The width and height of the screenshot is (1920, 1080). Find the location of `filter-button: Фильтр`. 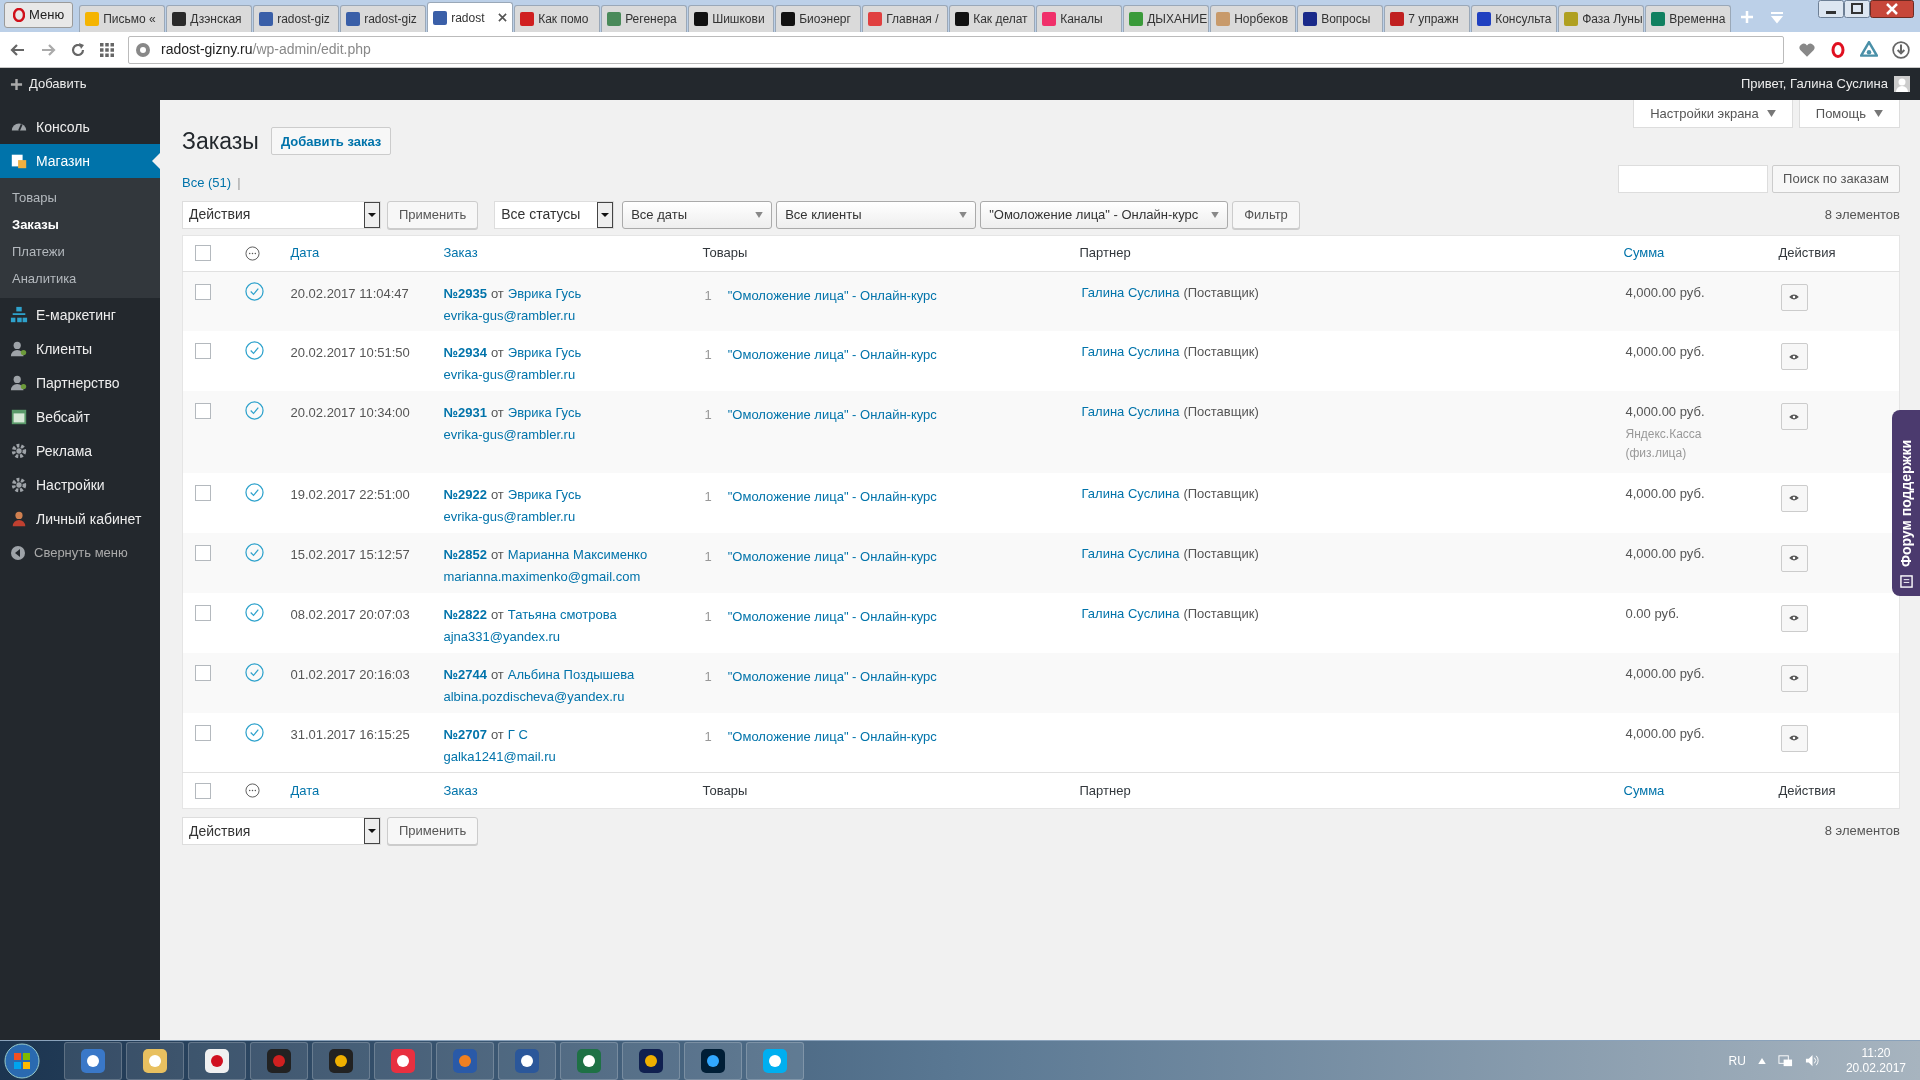

filter-button: Фильтр is located at coordinates (1266, 214).